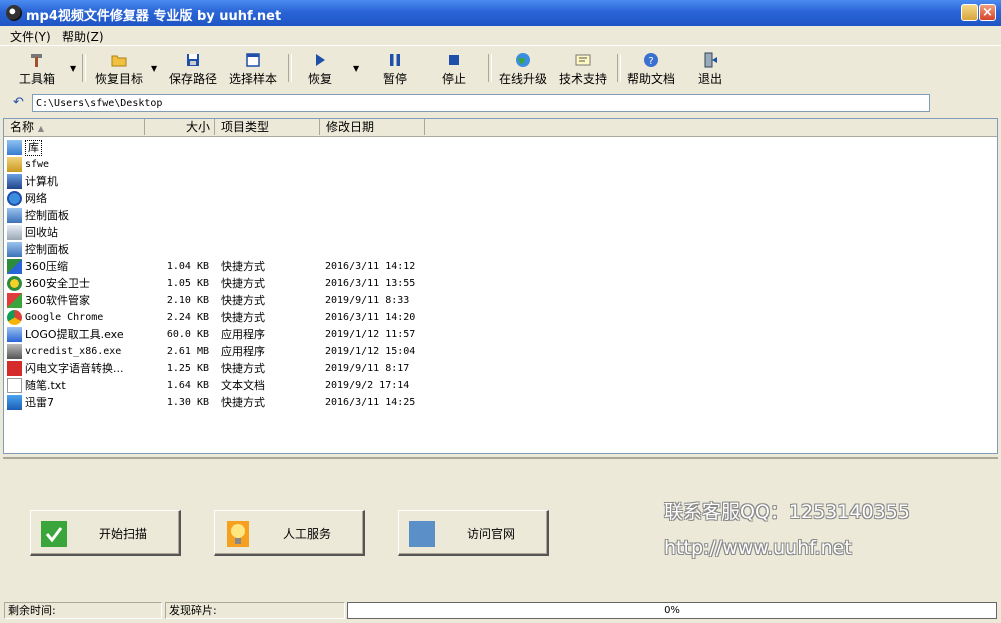 Image resolution: width=1001 pixels, height=623 pixels. I want to click on restore-target-button: 恢复目标, so click(119, 68).